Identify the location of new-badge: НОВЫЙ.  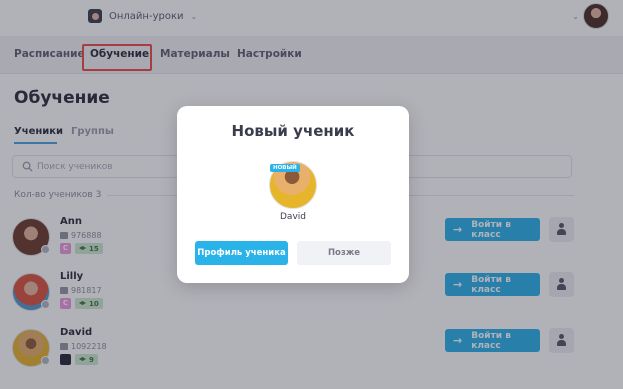
(285, 168).